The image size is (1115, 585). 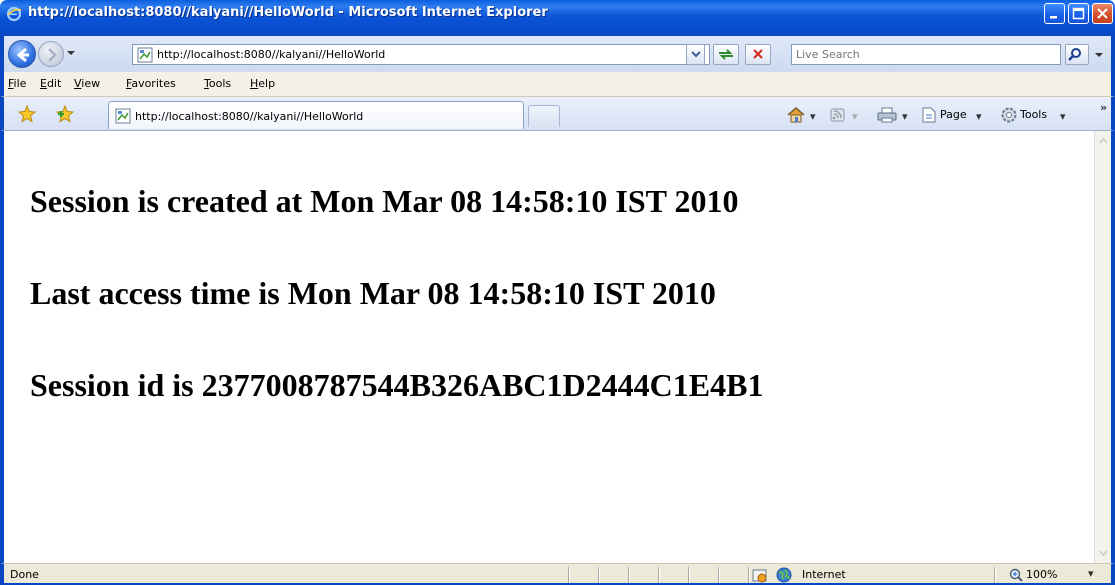 I want to click on search-input, so click(x=926, y=54).